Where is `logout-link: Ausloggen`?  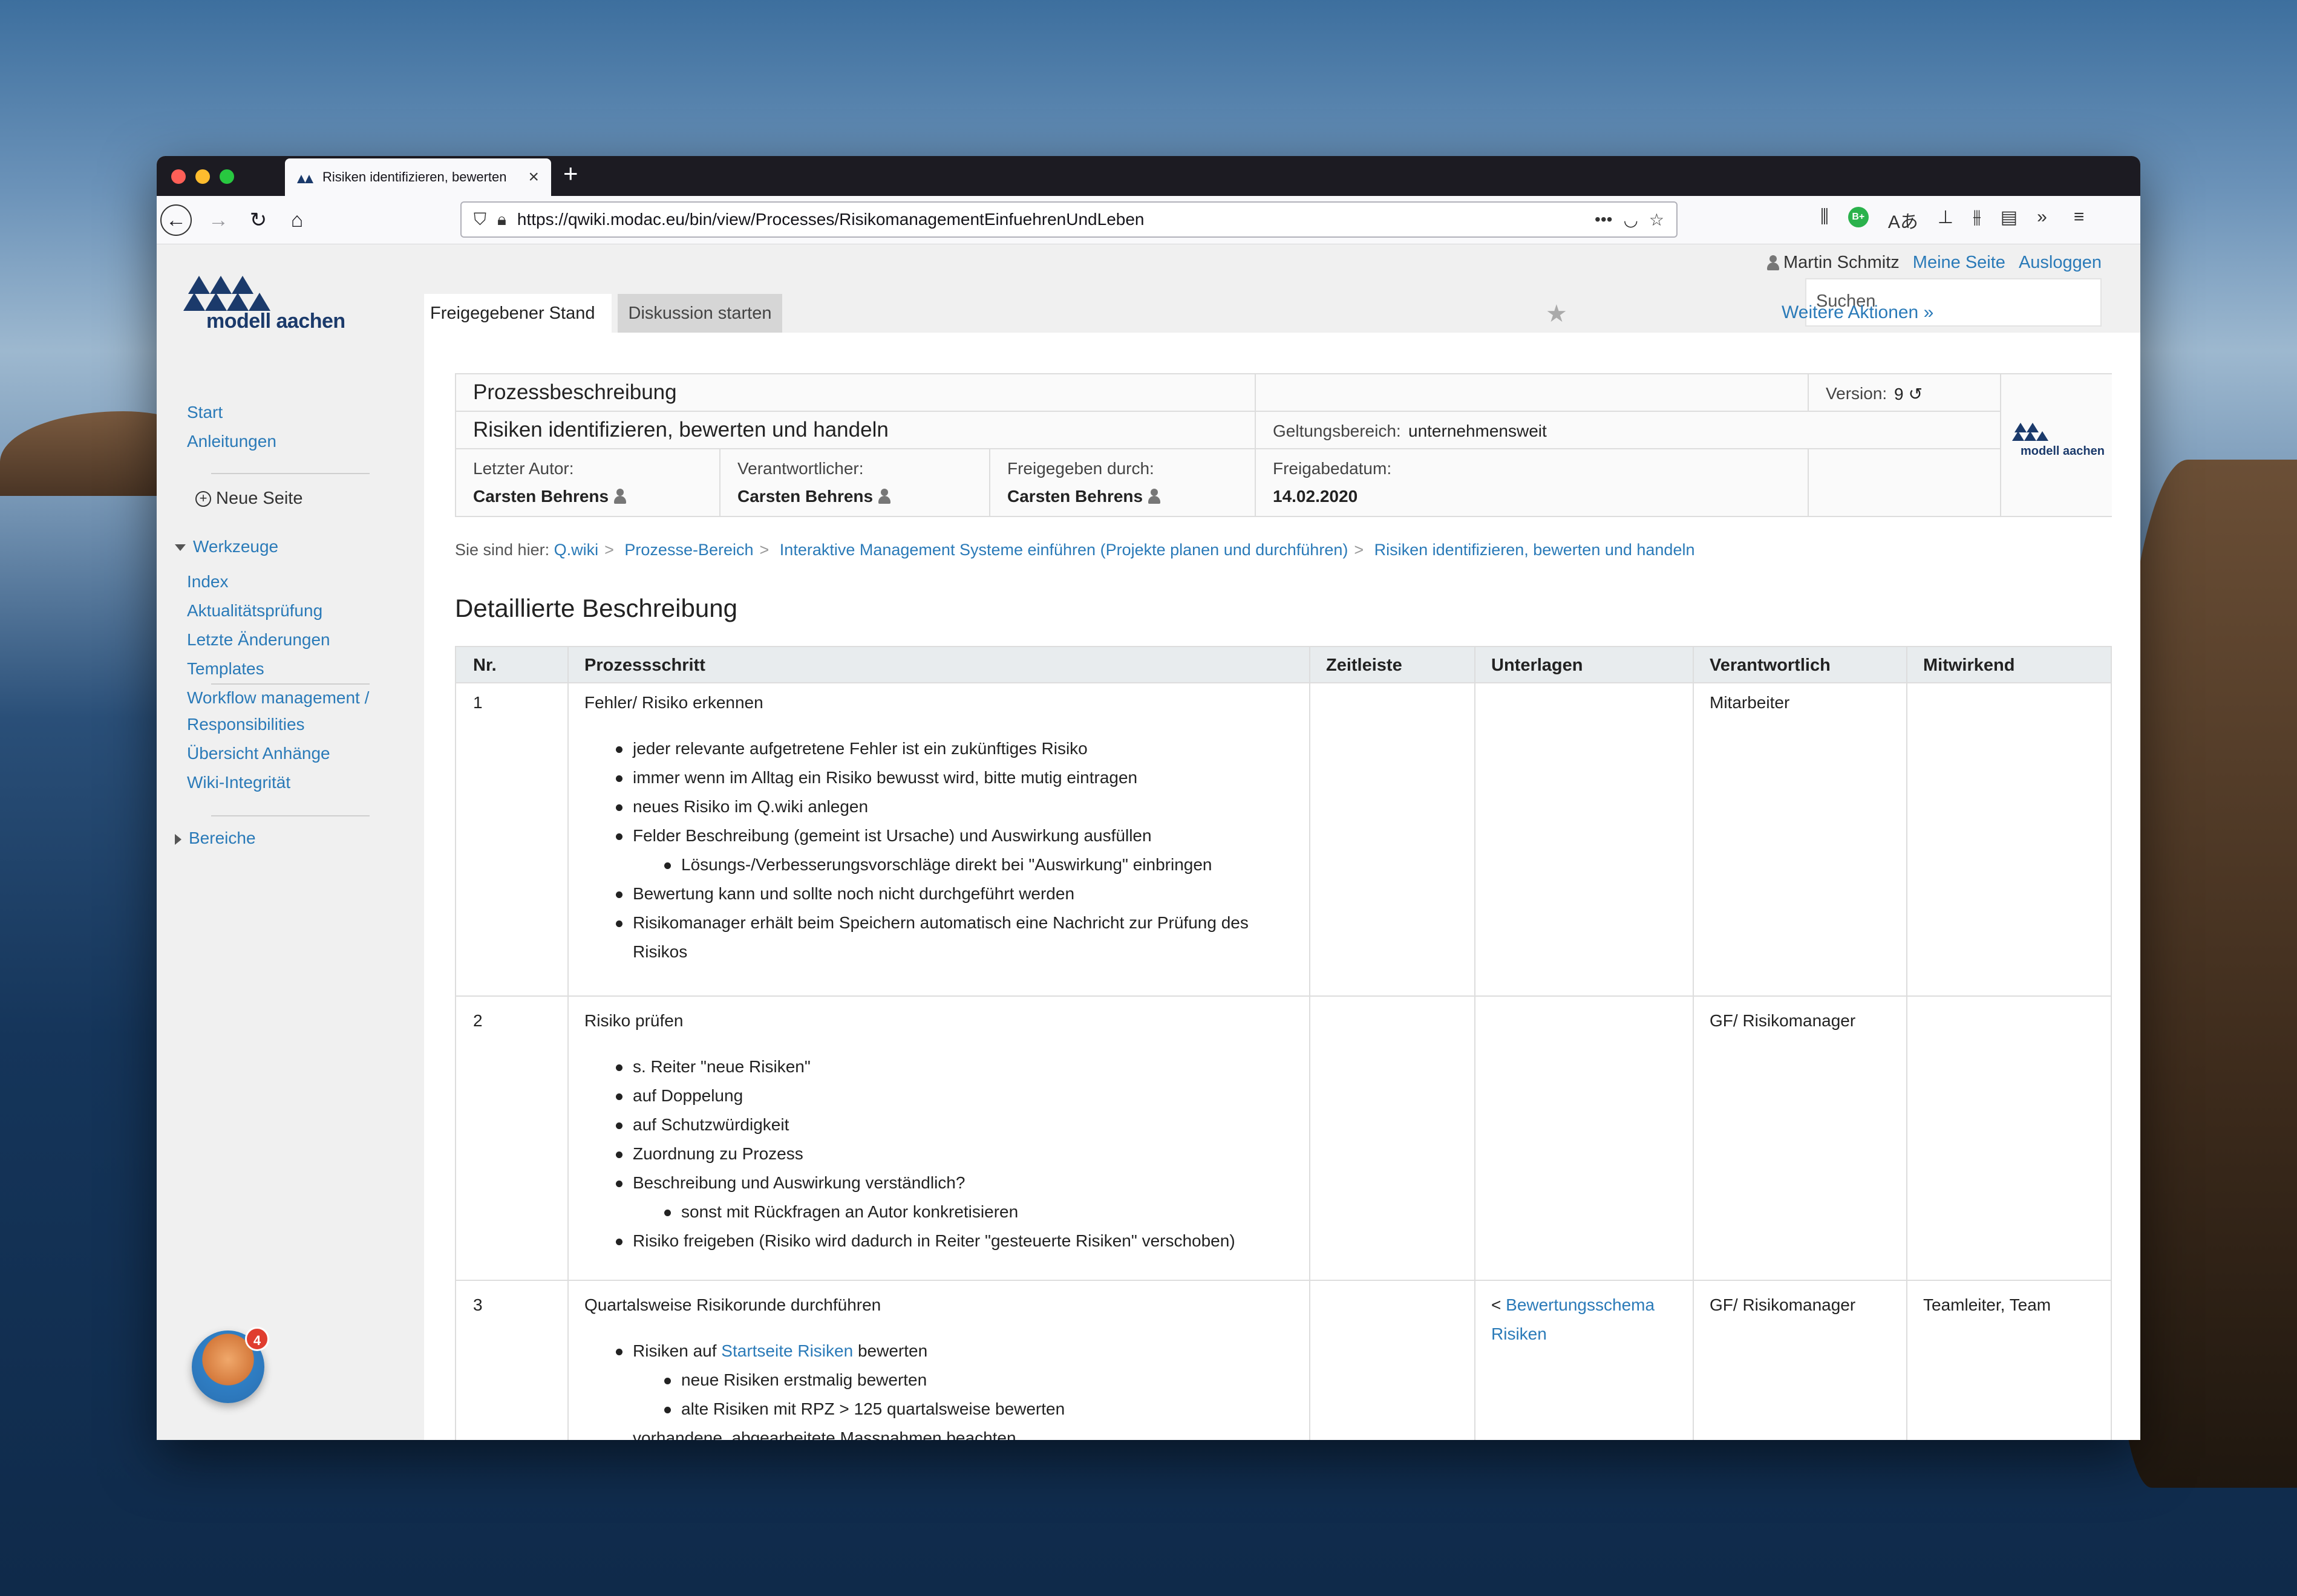
logout-link: Ausloggen is located at coordinates (2060, 263).